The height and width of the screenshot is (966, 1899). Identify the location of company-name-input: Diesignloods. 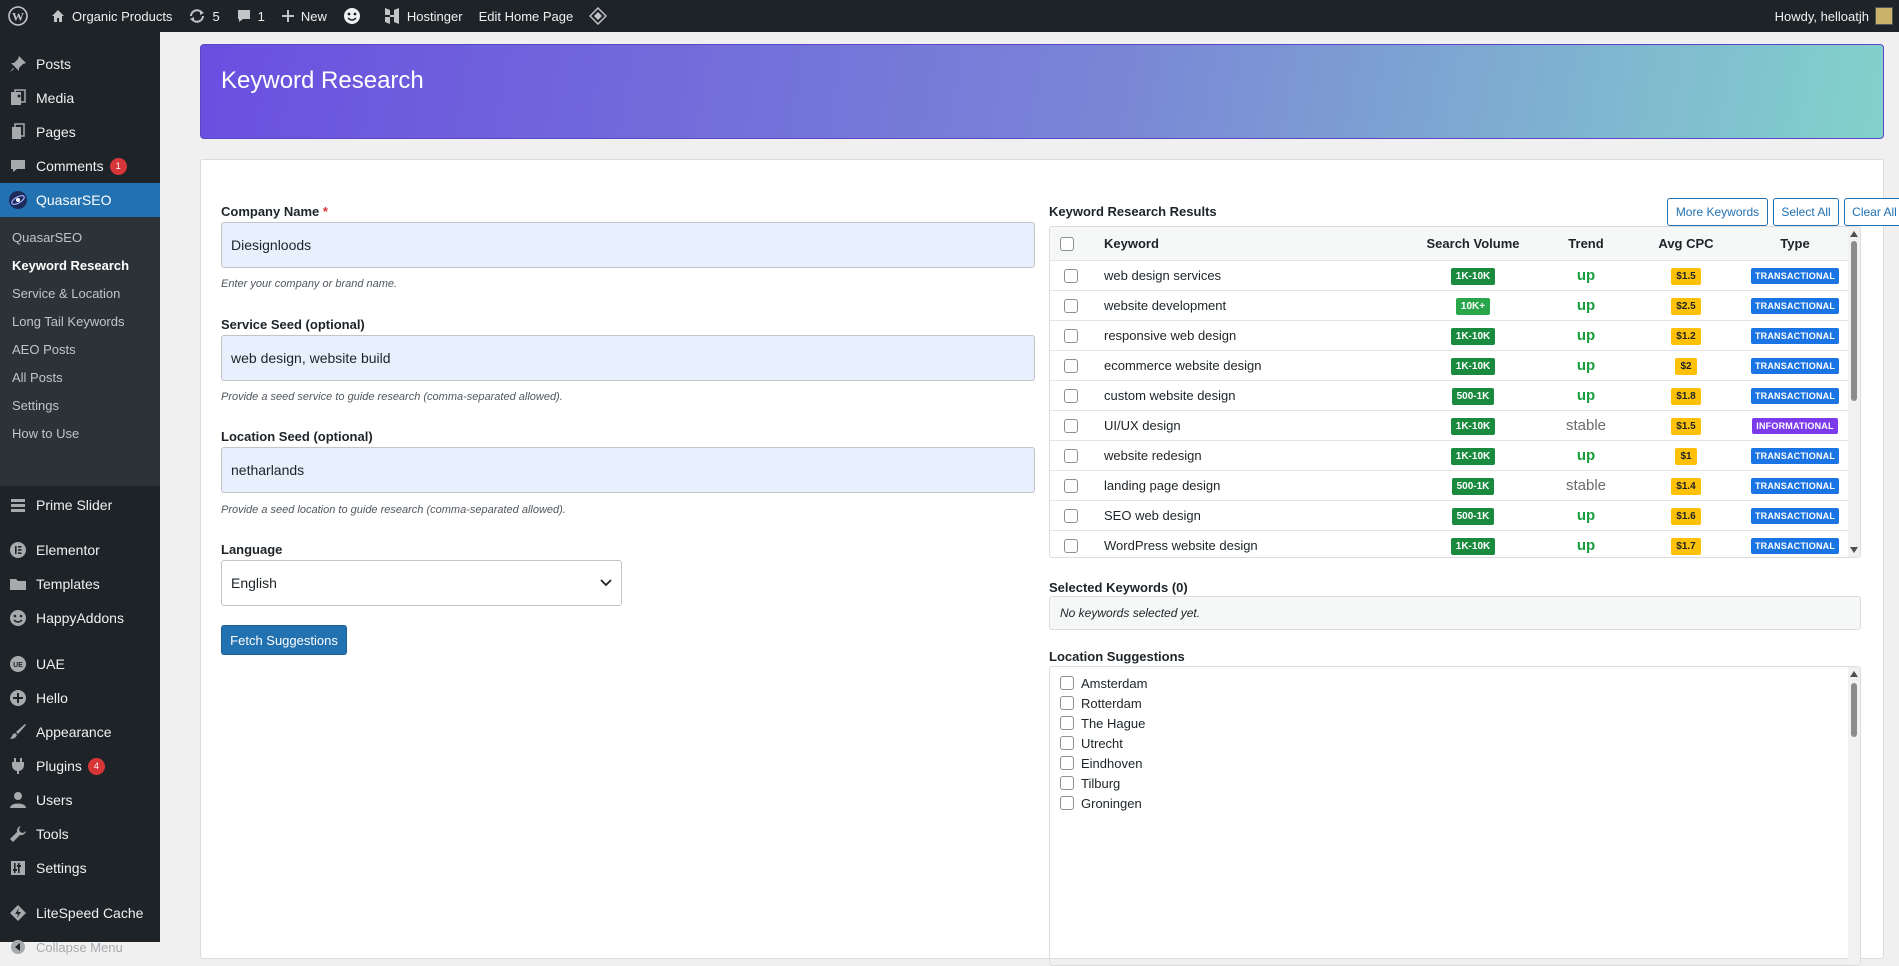
(628, 245).